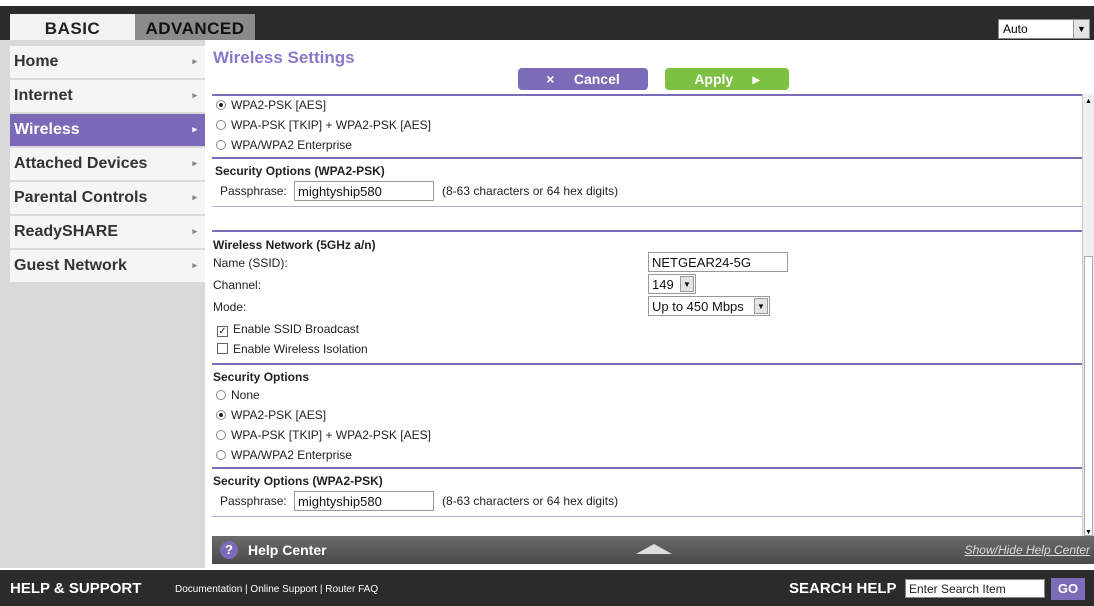 The width and height of the screenshot is (1094, 606). I want to click on enable-ssid-broadcast-checkbox: ✓ Enable SSID Broadcast, so click(288, 329).